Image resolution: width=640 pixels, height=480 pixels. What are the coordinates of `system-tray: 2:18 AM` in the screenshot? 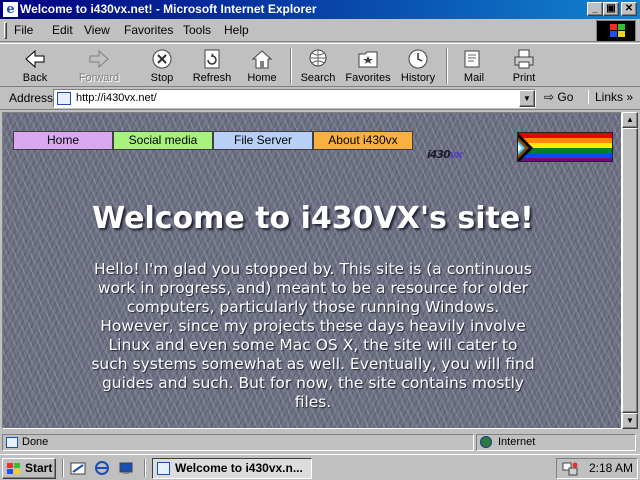 It's located at (597, 468).